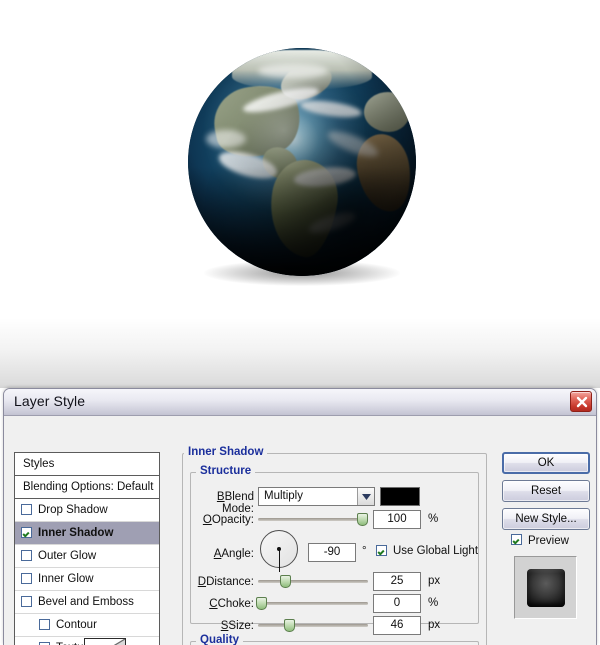 Image resolution: width=600 pixels, height=645 pixels. What do you see at coordinates (516, 539) in the screenshot?
I see `checkbox-preview` at bounding box center [516, 539].